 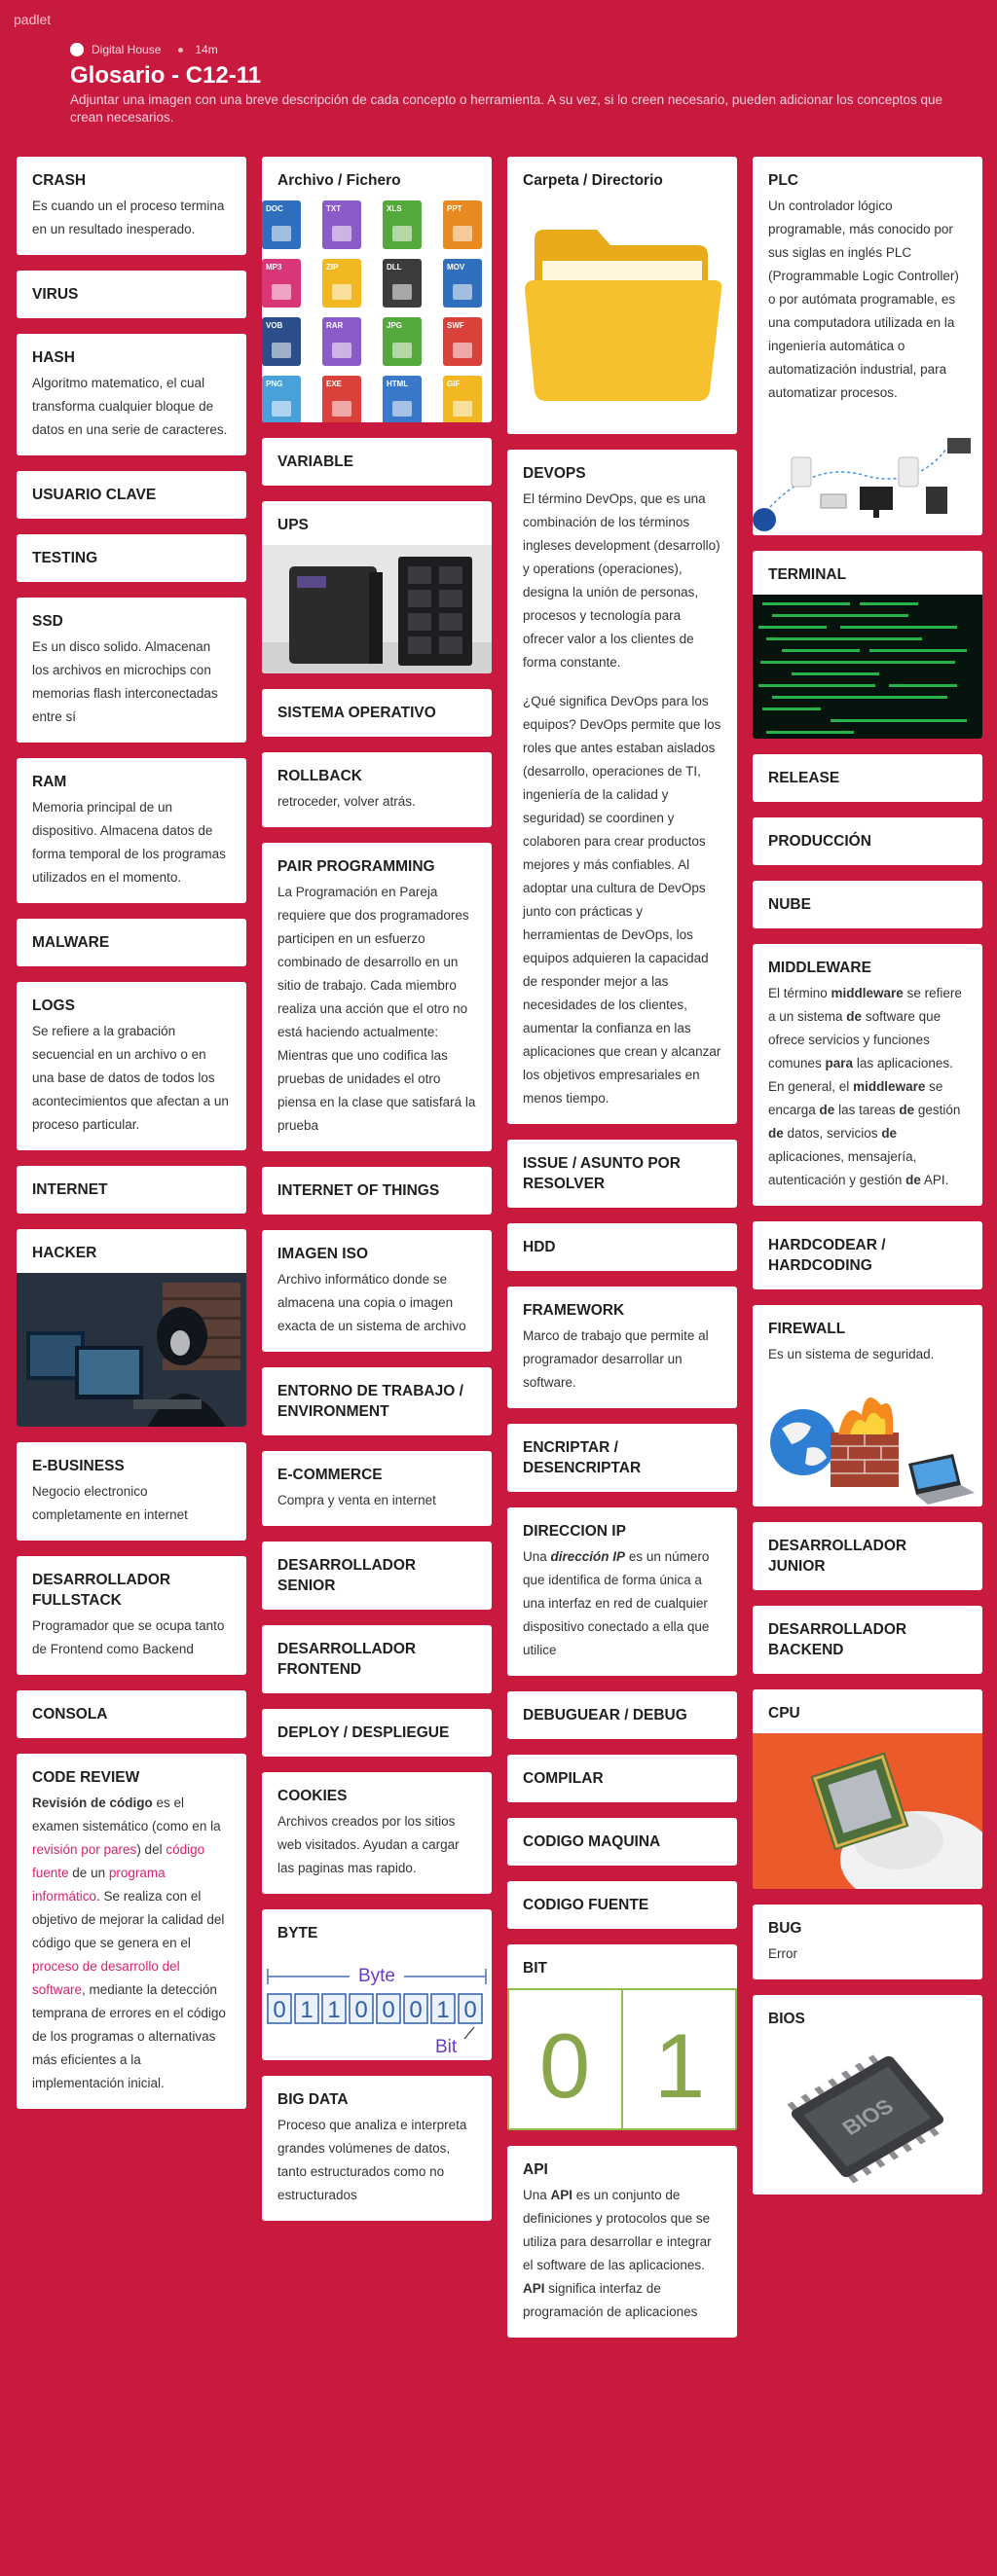 I want to click on post-rollback: ROLLBACK retroceder, volver atrás., so click(x=377, y=789).